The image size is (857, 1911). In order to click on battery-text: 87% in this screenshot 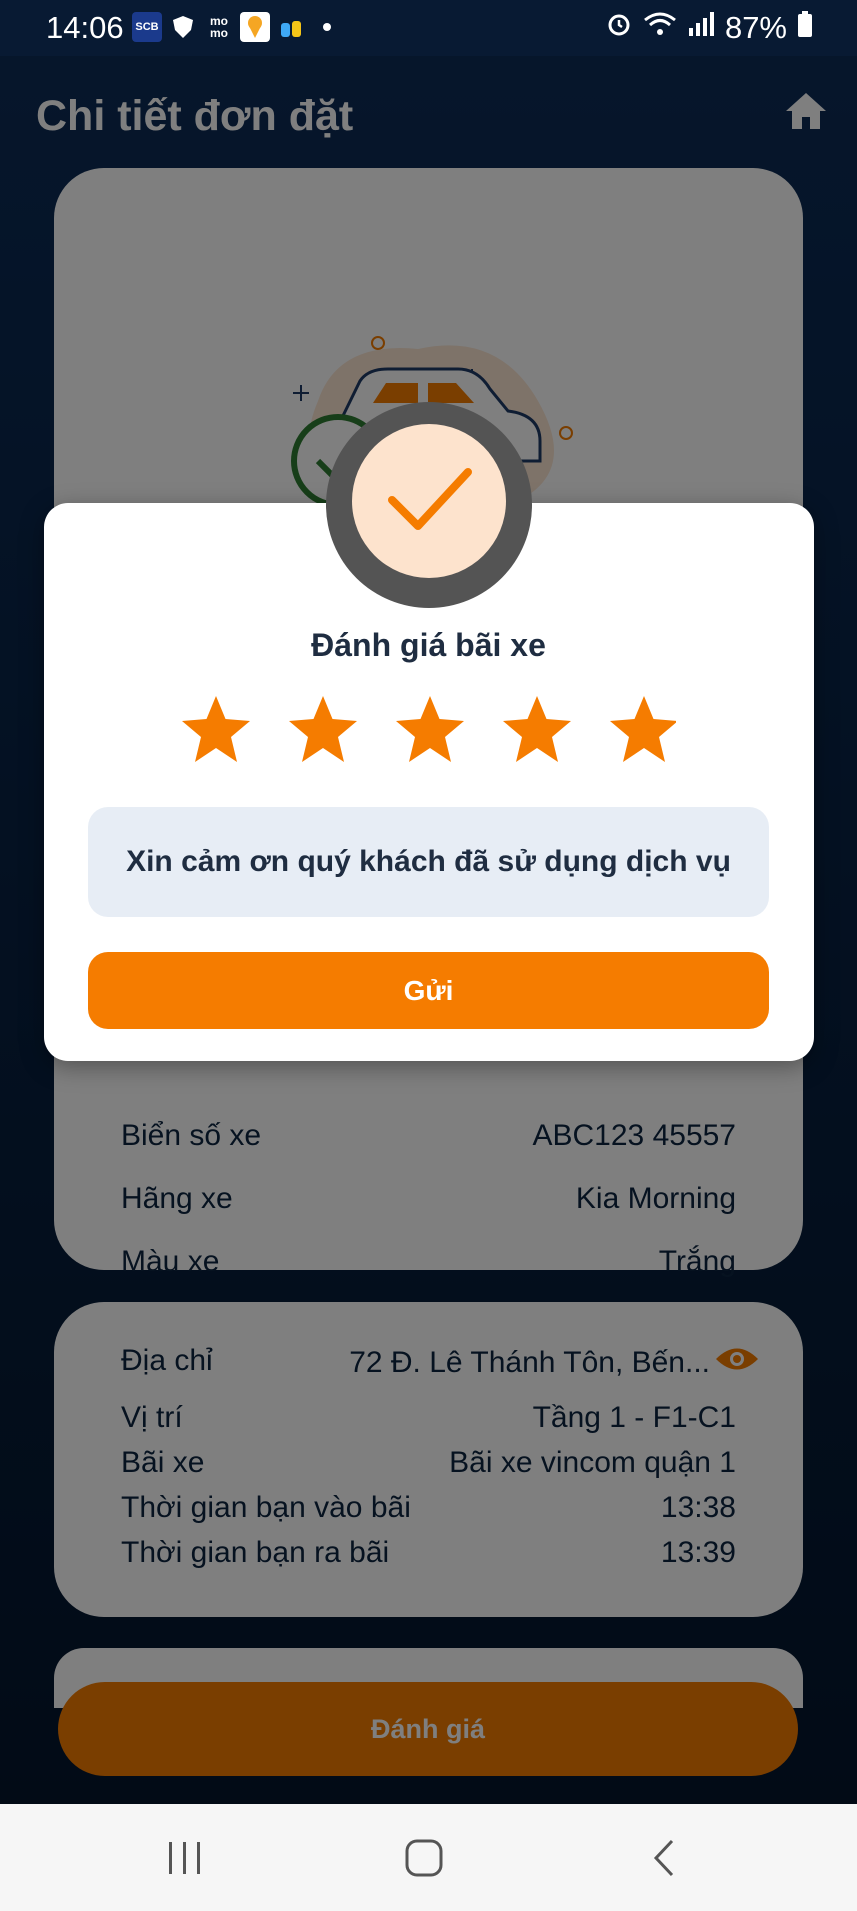, I will do `click(755, 27)`.